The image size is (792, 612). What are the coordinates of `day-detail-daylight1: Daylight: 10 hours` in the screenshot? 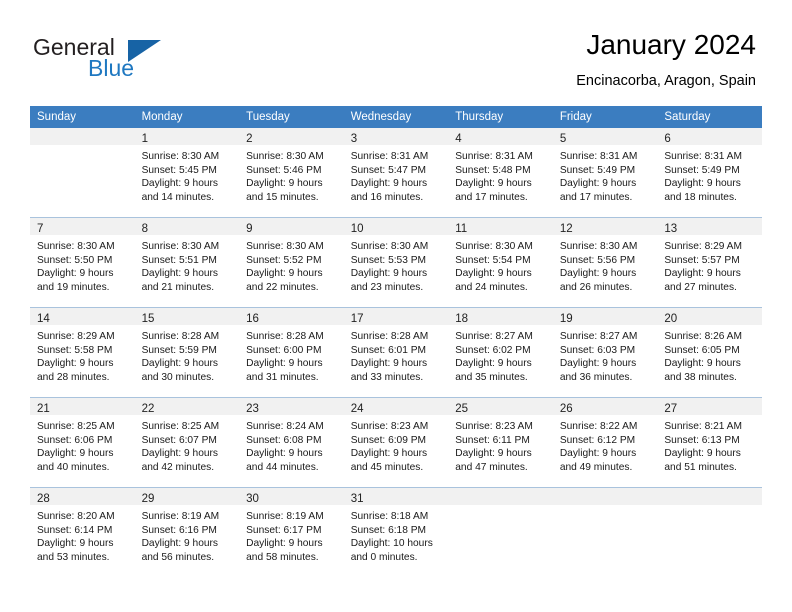 It's located at (391, 544).